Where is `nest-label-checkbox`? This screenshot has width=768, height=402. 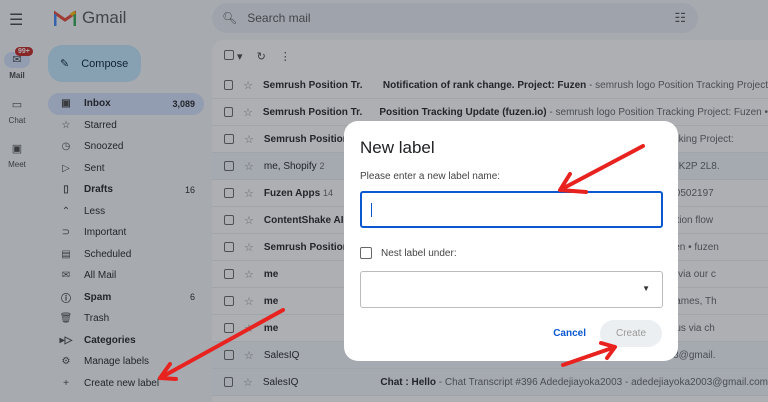 nest-label-checkbox is located at coordinates (366, 253).